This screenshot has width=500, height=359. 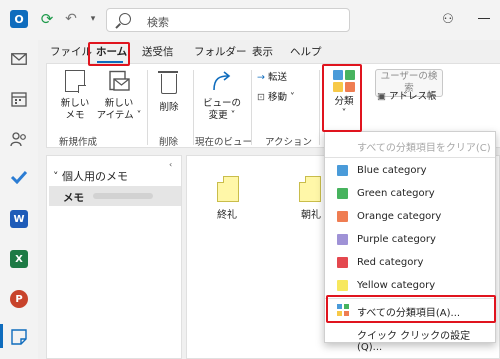 What do you see at coordinates (261, 77) in the screenshot?
I see `forward-icon: →` at bounding box center [261, 77].